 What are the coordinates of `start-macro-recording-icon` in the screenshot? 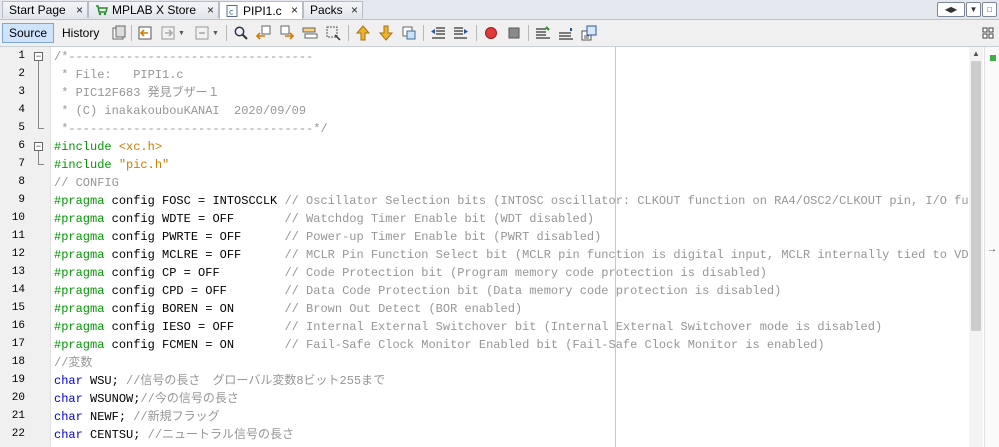 It's located at (491, 33).